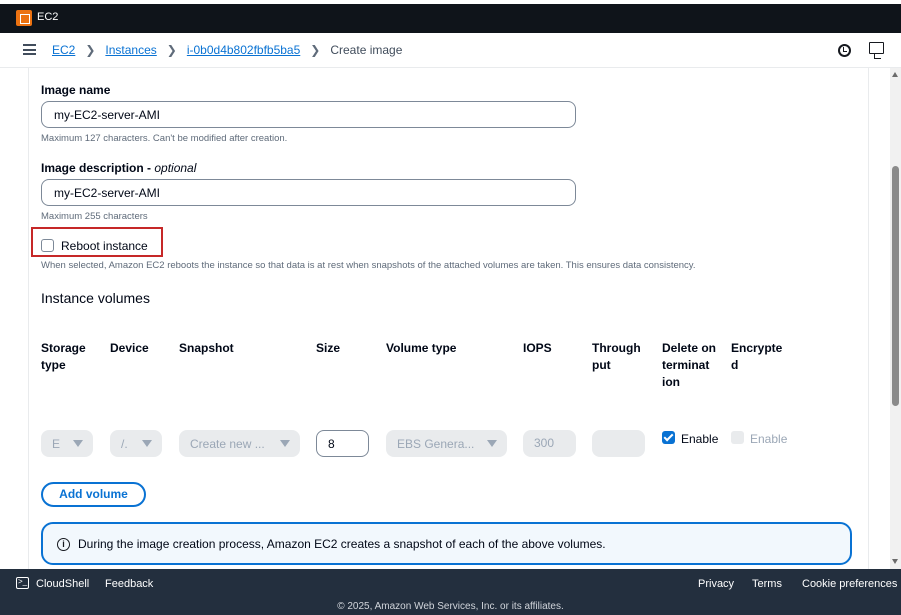 This screenshot has height=615, width=901. I want to click on feedback-link: Feedback, so click(129, 584).